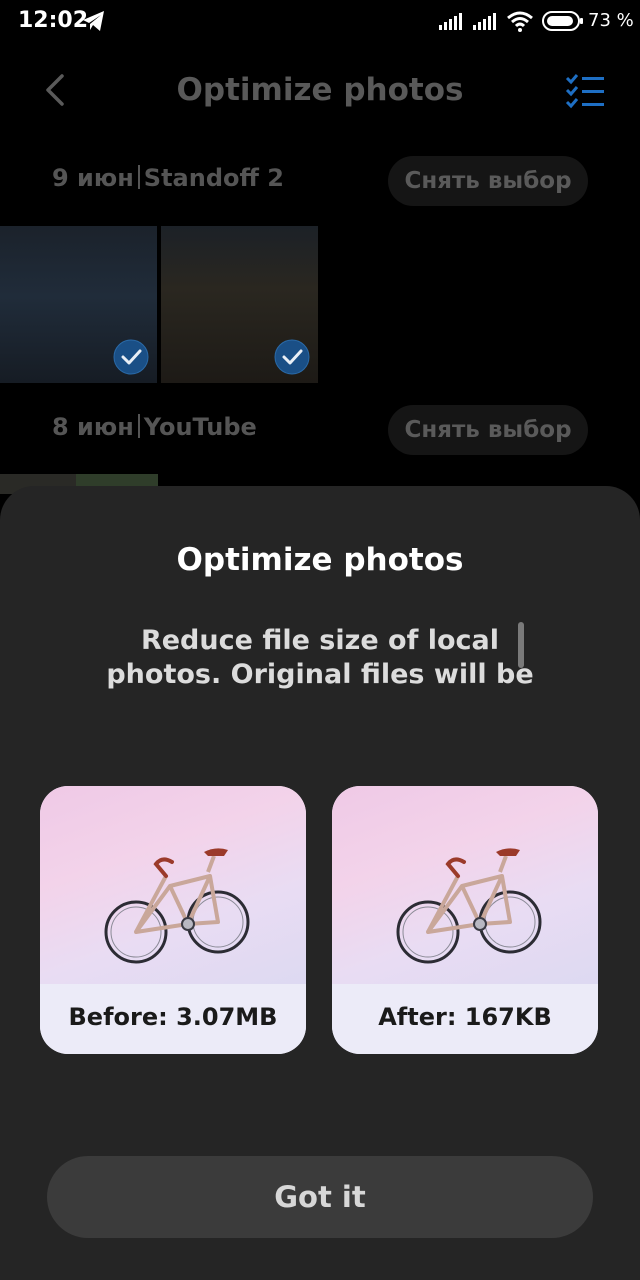 The height and width of the screenshot is (1280, 640). What do you see at coordinates (93, 21) in the screenshot?
I see `telegram-icon` at bounding box center [93, 21].